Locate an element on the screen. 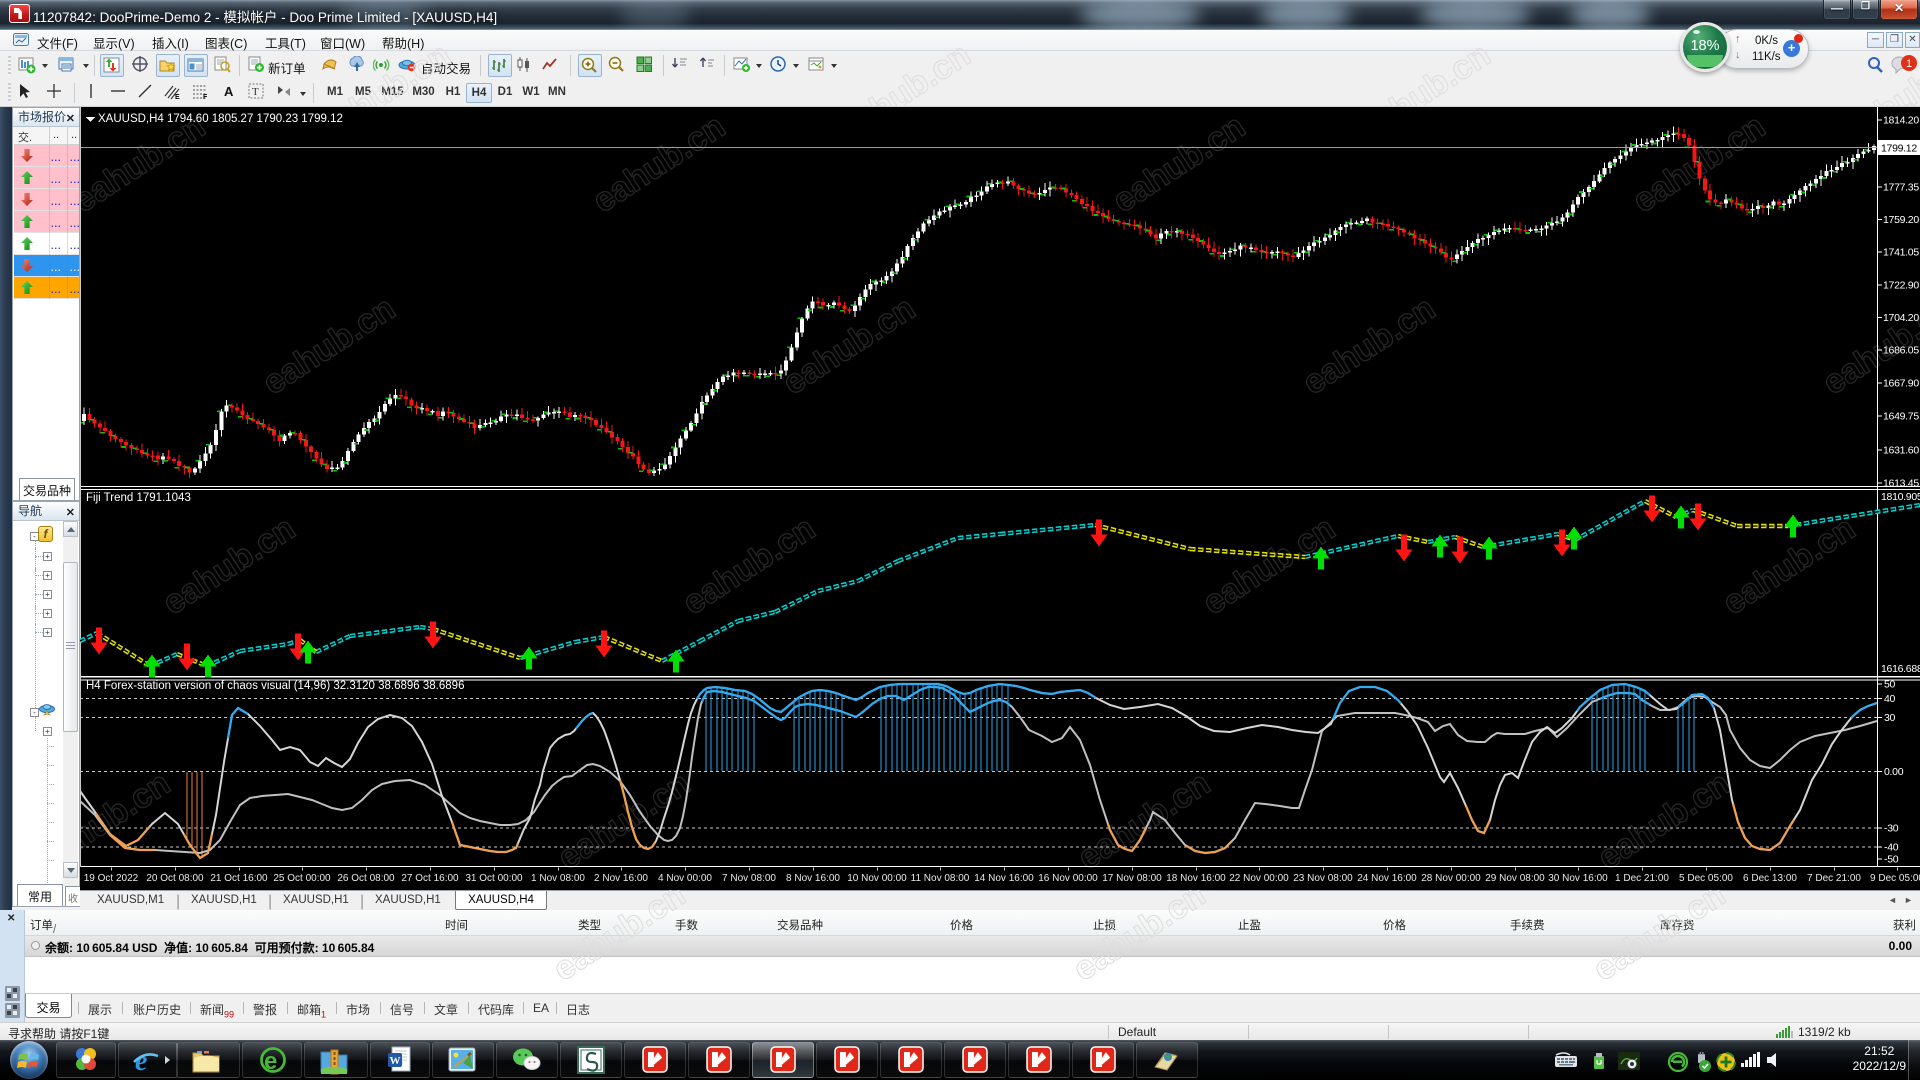  svg-text: 16 Nov 00:00 is located at coordinates (1068, 878).